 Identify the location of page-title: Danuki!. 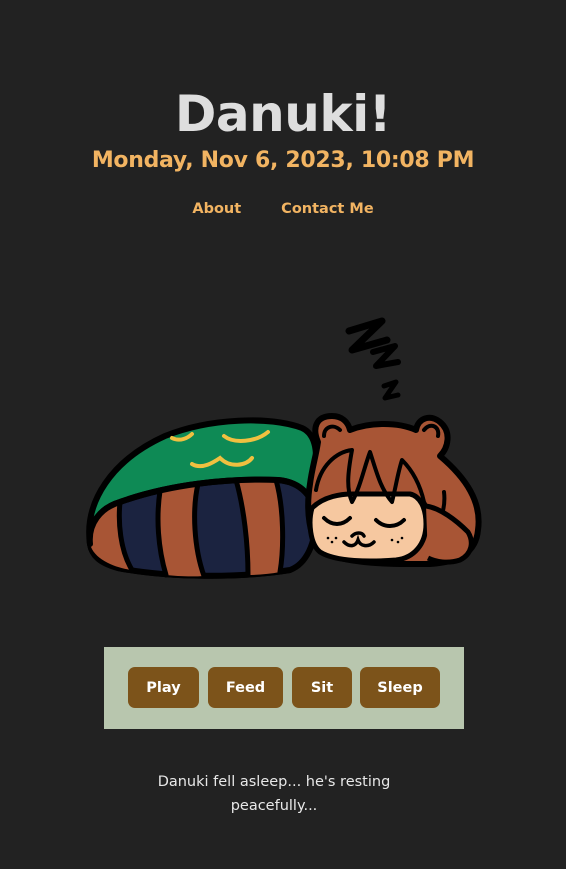
(283, 113).